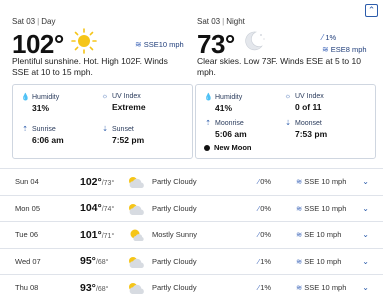  I want to click on night-period-header: Sat 03 | Night, so click(221, 21).